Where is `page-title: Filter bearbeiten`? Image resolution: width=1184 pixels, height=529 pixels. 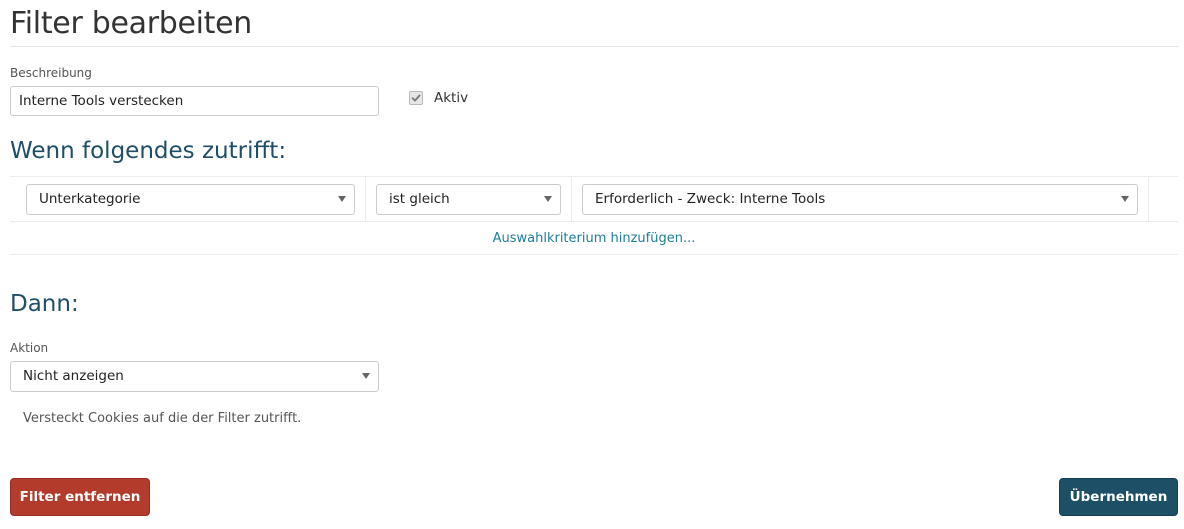 page-title: Filter bearbeiten is located at coordinates (131, 23).